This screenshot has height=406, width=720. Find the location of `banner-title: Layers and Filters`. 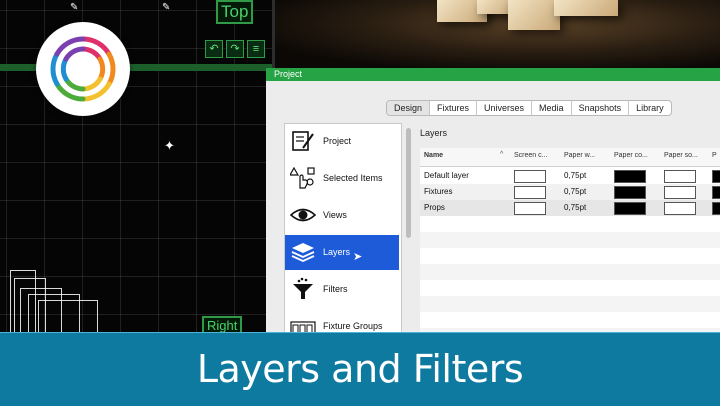

banner-title: Layers and Filters is located at coordinates (360, 369).